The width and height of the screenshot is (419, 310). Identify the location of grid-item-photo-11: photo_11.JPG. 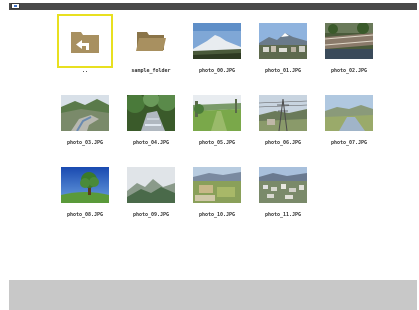
(278, 190).